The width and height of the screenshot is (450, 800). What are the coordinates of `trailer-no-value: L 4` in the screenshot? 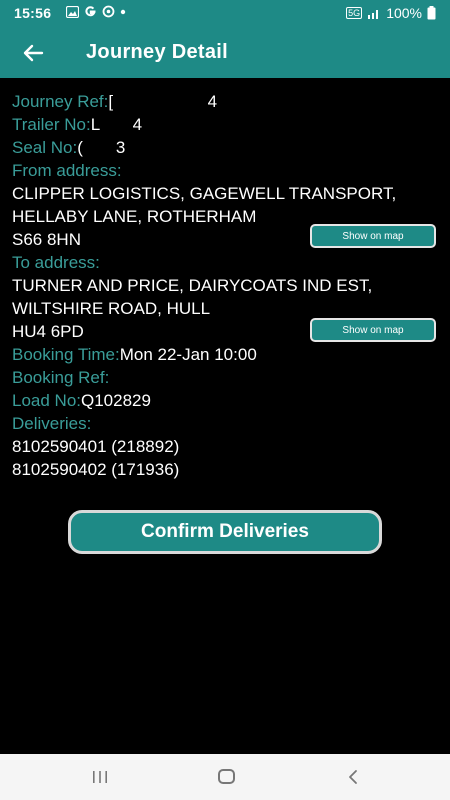 It's located at (116, 124).